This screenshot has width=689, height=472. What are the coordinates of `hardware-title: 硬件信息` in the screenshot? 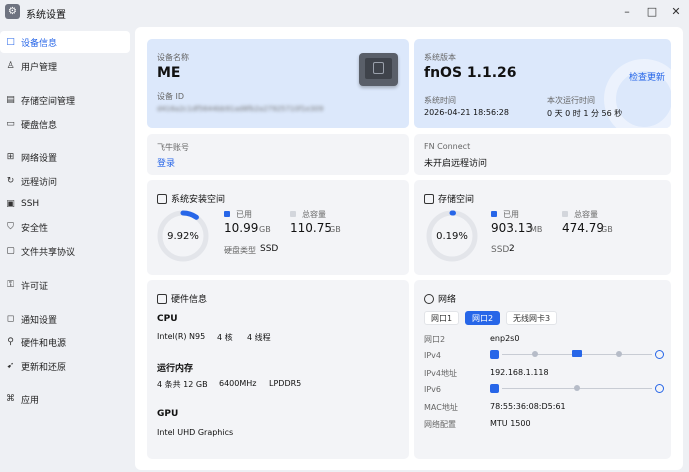 It's located at (182, 298).